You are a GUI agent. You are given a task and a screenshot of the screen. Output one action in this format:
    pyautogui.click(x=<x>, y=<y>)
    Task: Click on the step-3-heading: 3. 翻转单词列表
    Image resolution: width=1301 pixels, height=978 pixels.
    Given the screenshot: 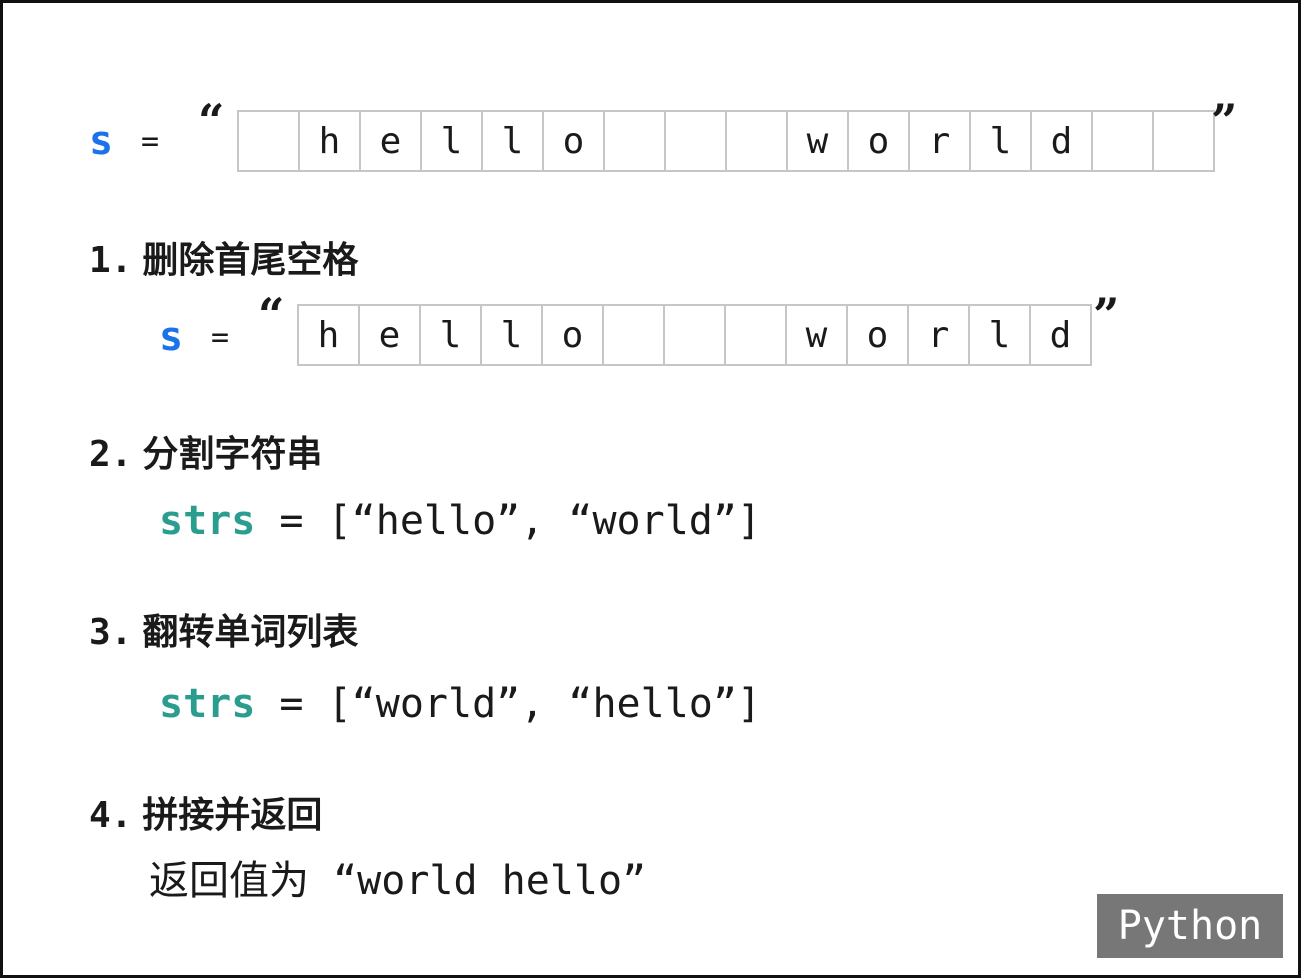 What is the action you would take?
    pyautogui.click(x=223, y=633)
    